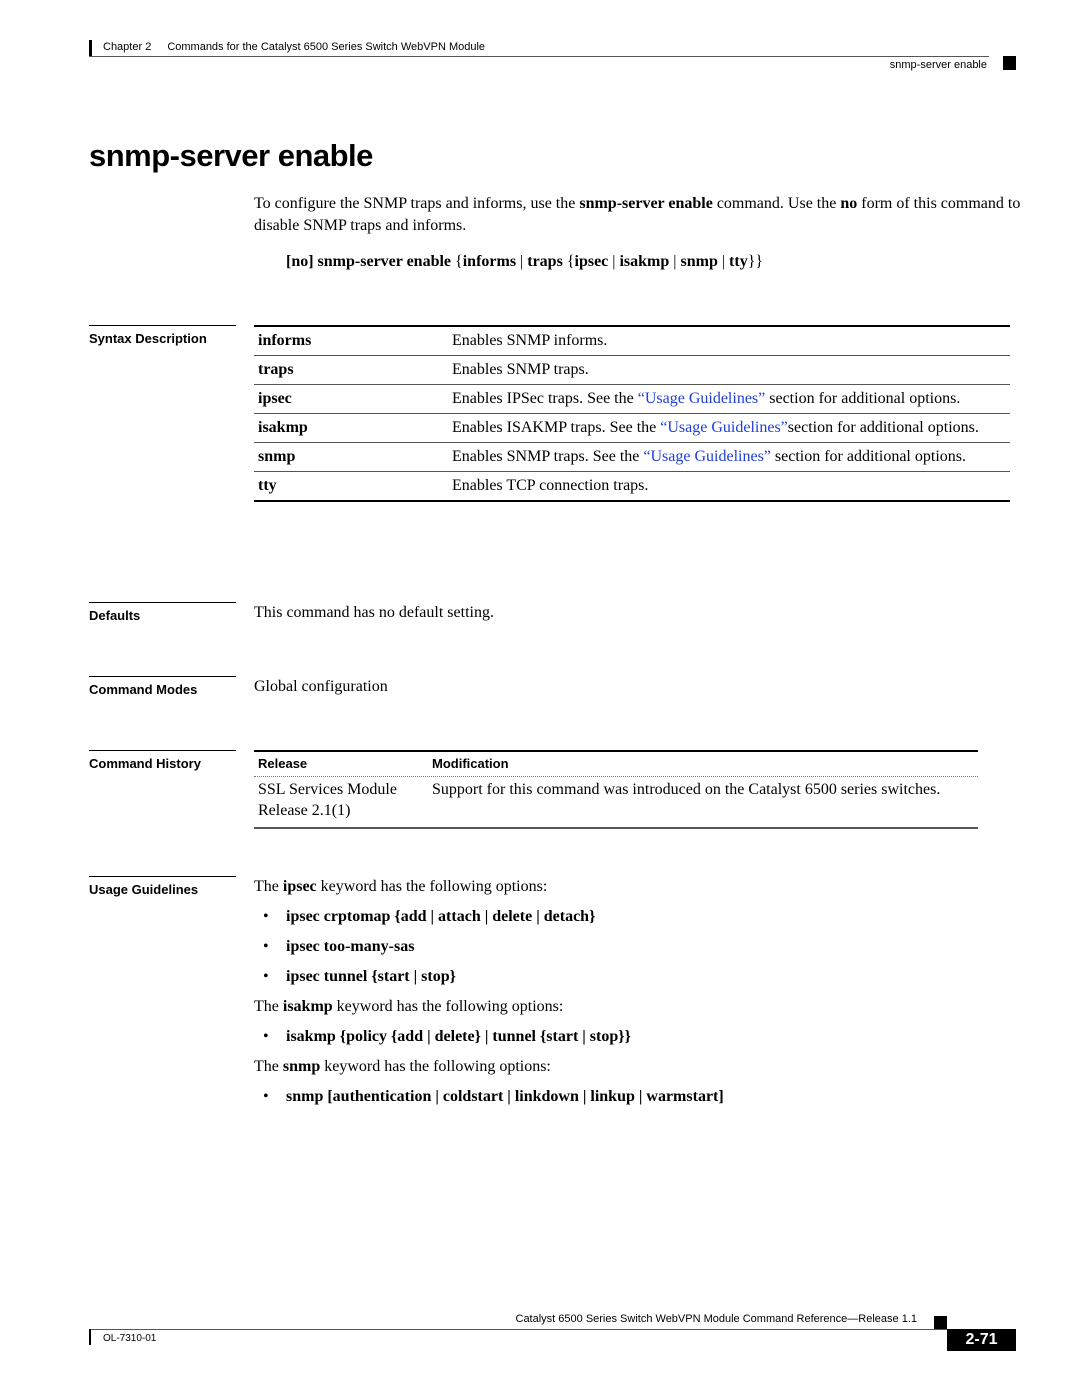  I want to click on syntax-part: traps, so click(545, 261).